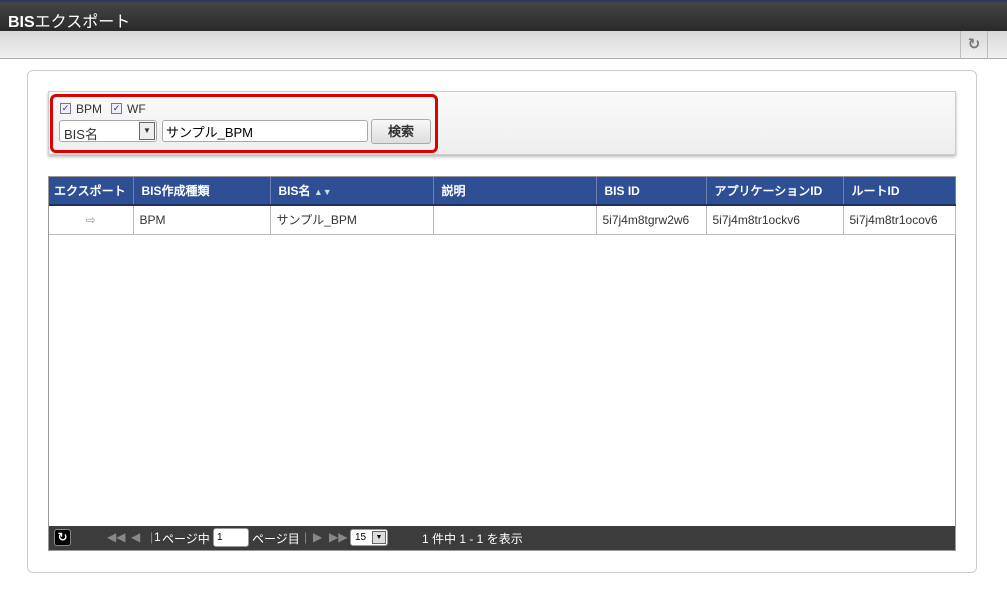 The image size is (1007, 595). Describe the element at coordinates (91, 220) in the screenshot. I see `export-icon: ⇨` at that location.